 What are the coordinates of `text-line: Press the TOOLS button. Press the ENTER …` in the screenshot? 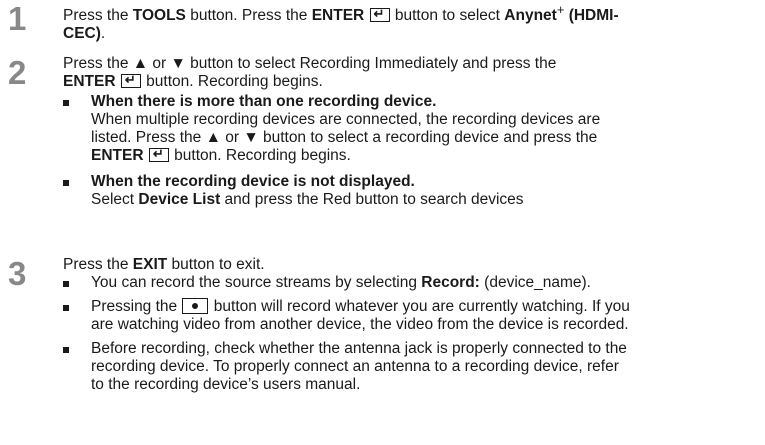 It's located at (413, 13).